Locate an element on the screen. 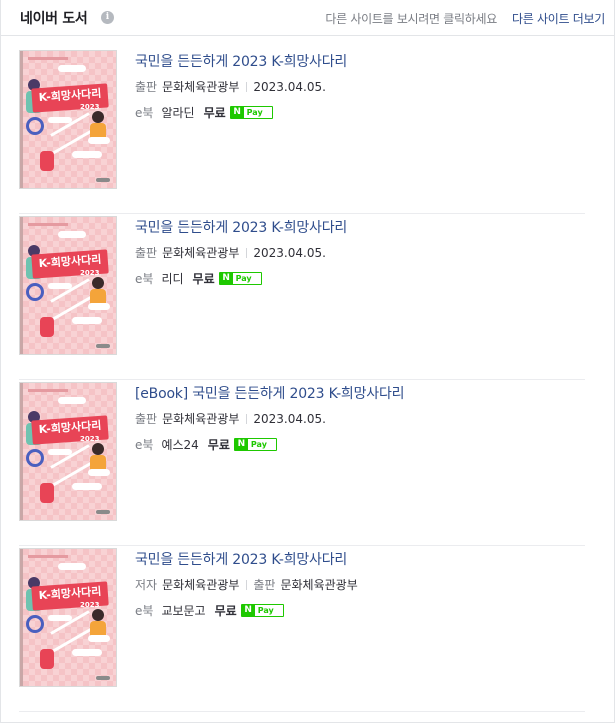  more-sites-link: 다른 사이트 더보기 is located at coordinates (558, 18).